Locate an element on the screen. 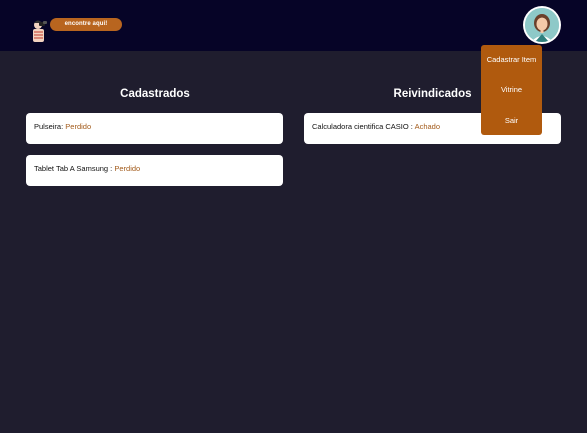  user-dropdown-menu: Cadastrar Item Vitrine Sair is located at coordinates (511, 90).